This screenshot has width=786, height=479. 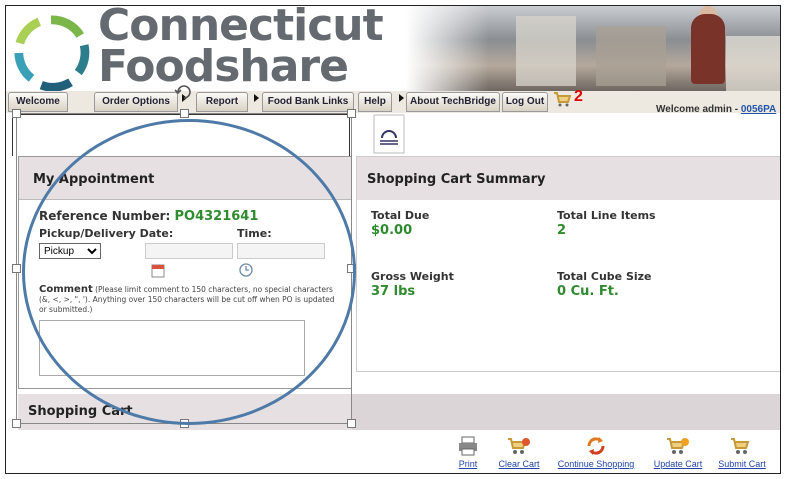 What do you see at coordinates (136, 102) in the screenshot?
I see `tab-order-options: Order Options` at bounding box center [136, 102].